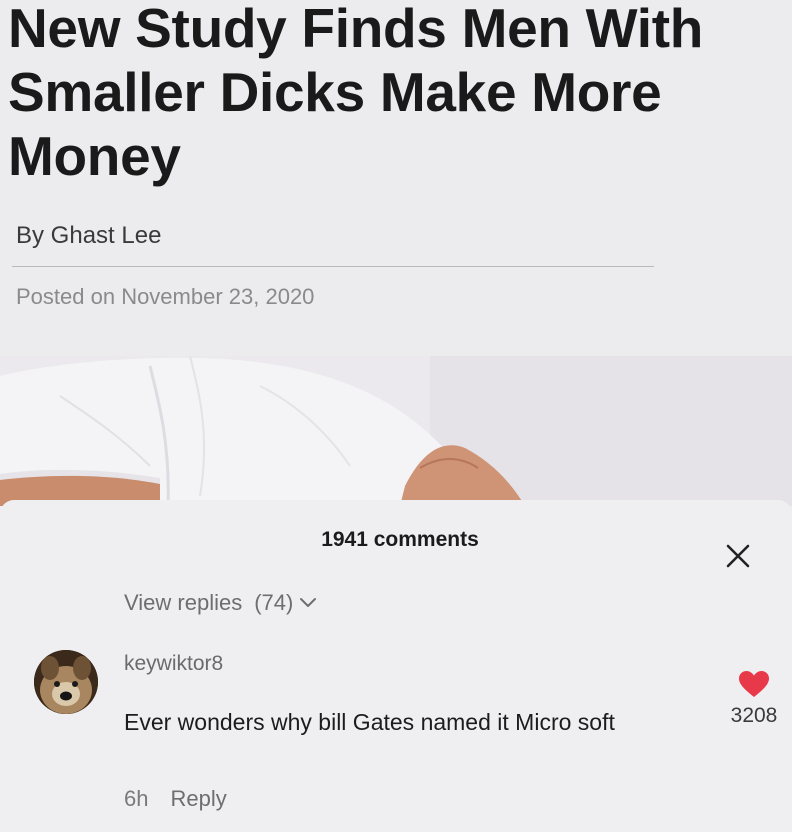  I want to click on close-icon, so click(738, 556).